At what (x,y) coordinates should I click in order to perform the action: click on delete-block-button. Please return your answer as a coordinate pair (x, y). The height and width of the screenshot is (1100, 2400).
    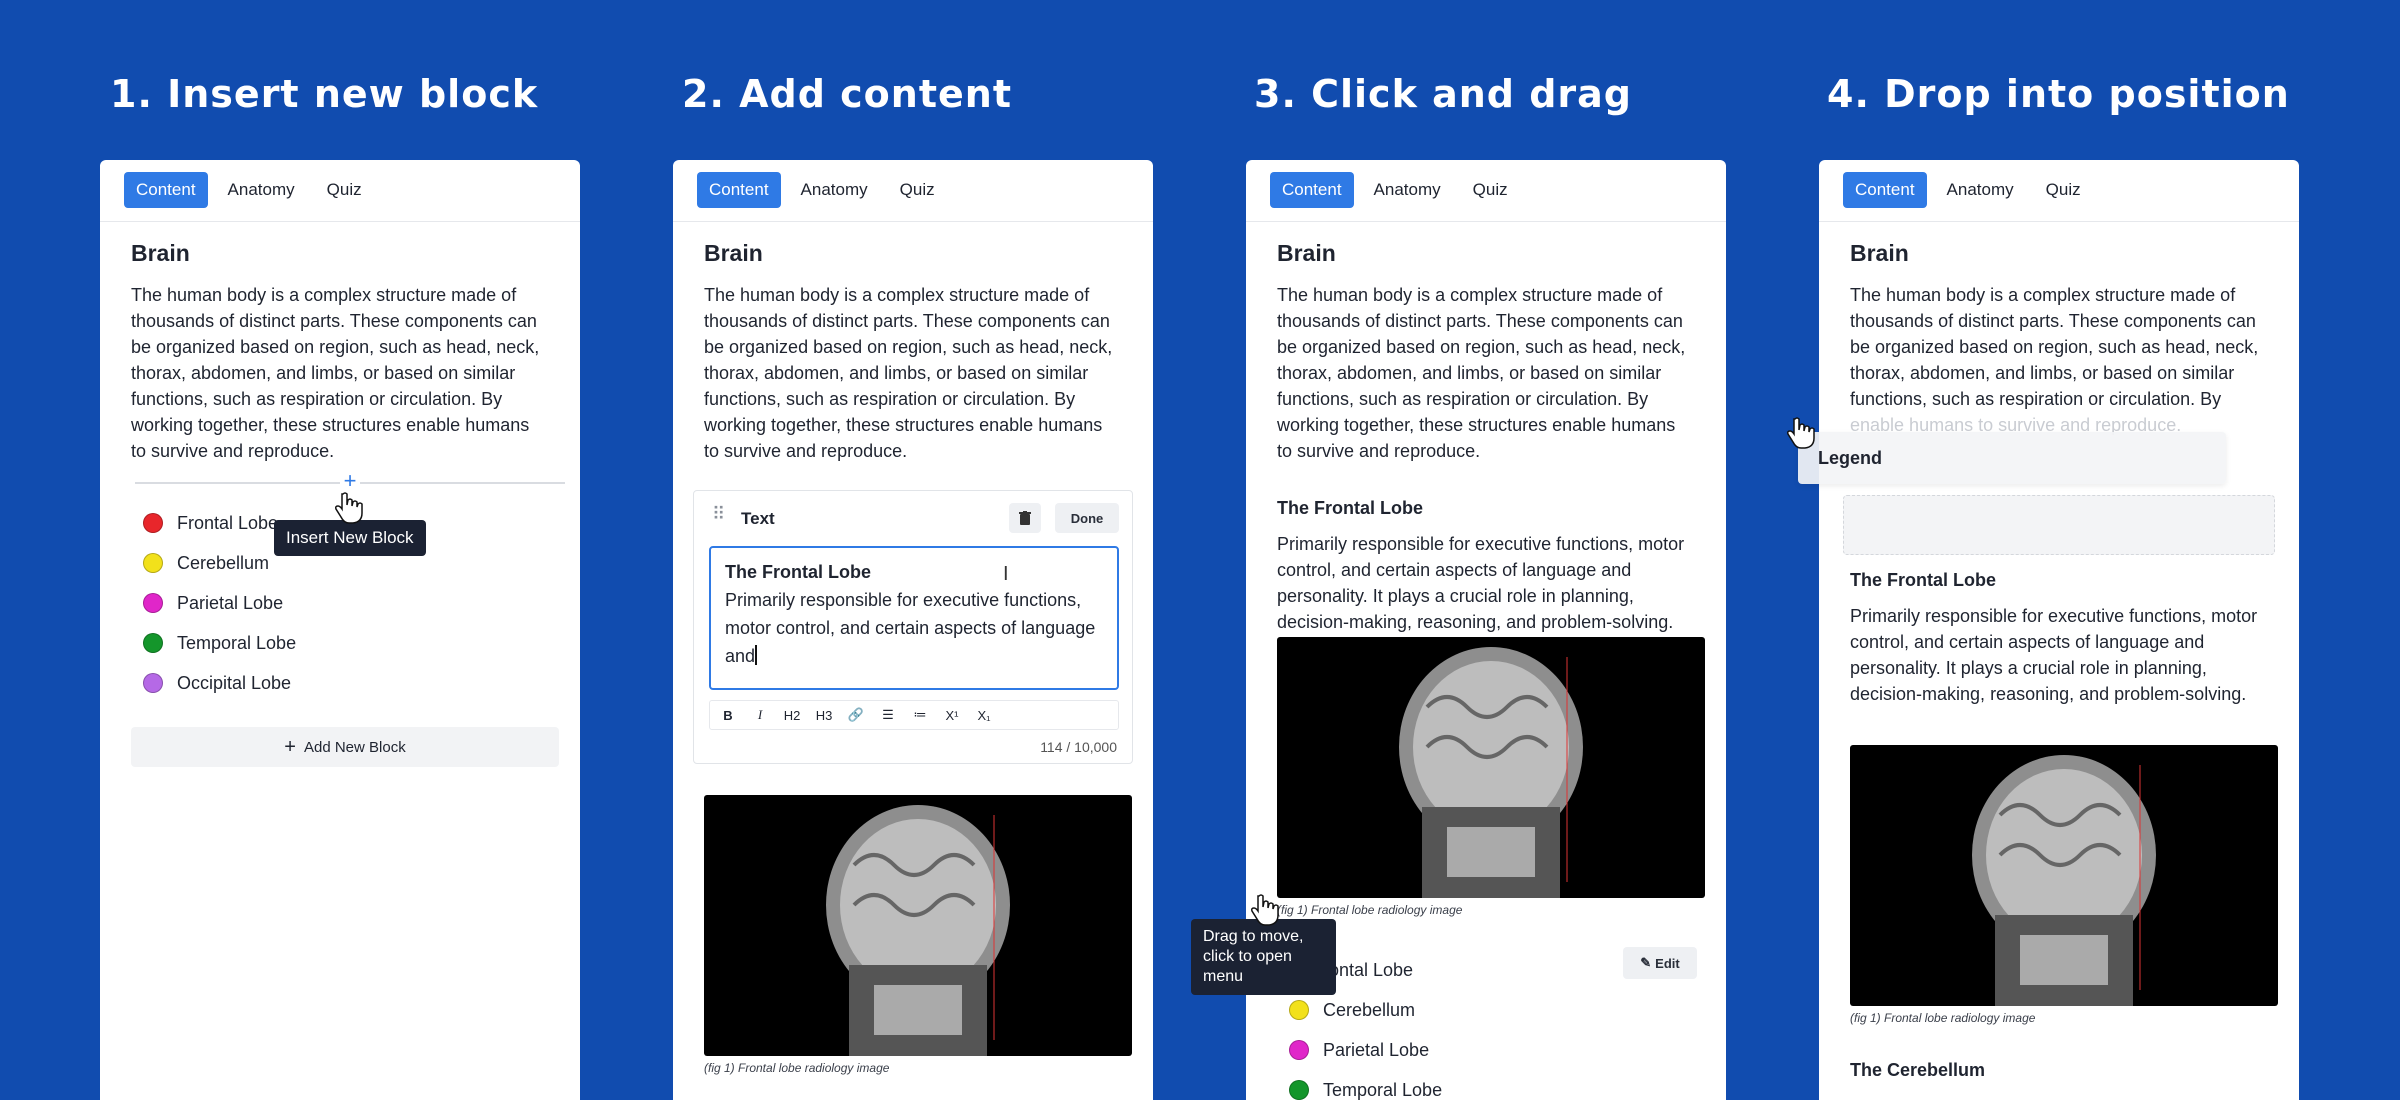
    Looking at the image, I should click on (1025, 518).